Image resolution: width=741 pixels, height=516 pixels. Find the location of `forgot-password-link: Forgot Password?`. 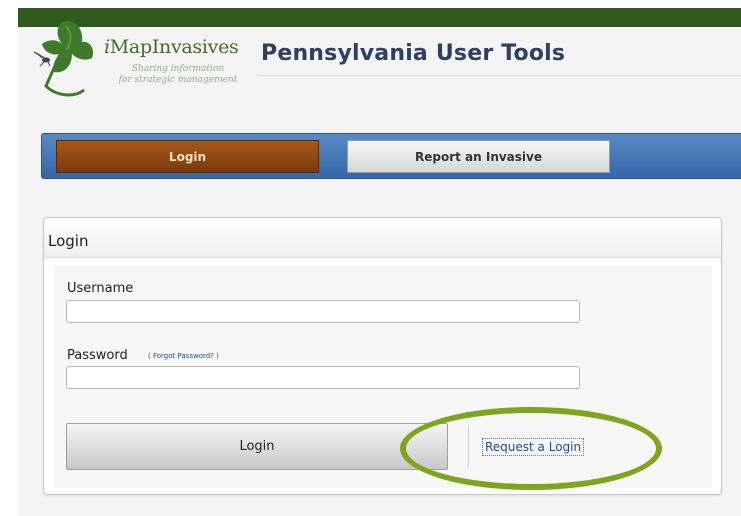

forgot-password-link: Forgot Password? is located at coordinates (183, 356).